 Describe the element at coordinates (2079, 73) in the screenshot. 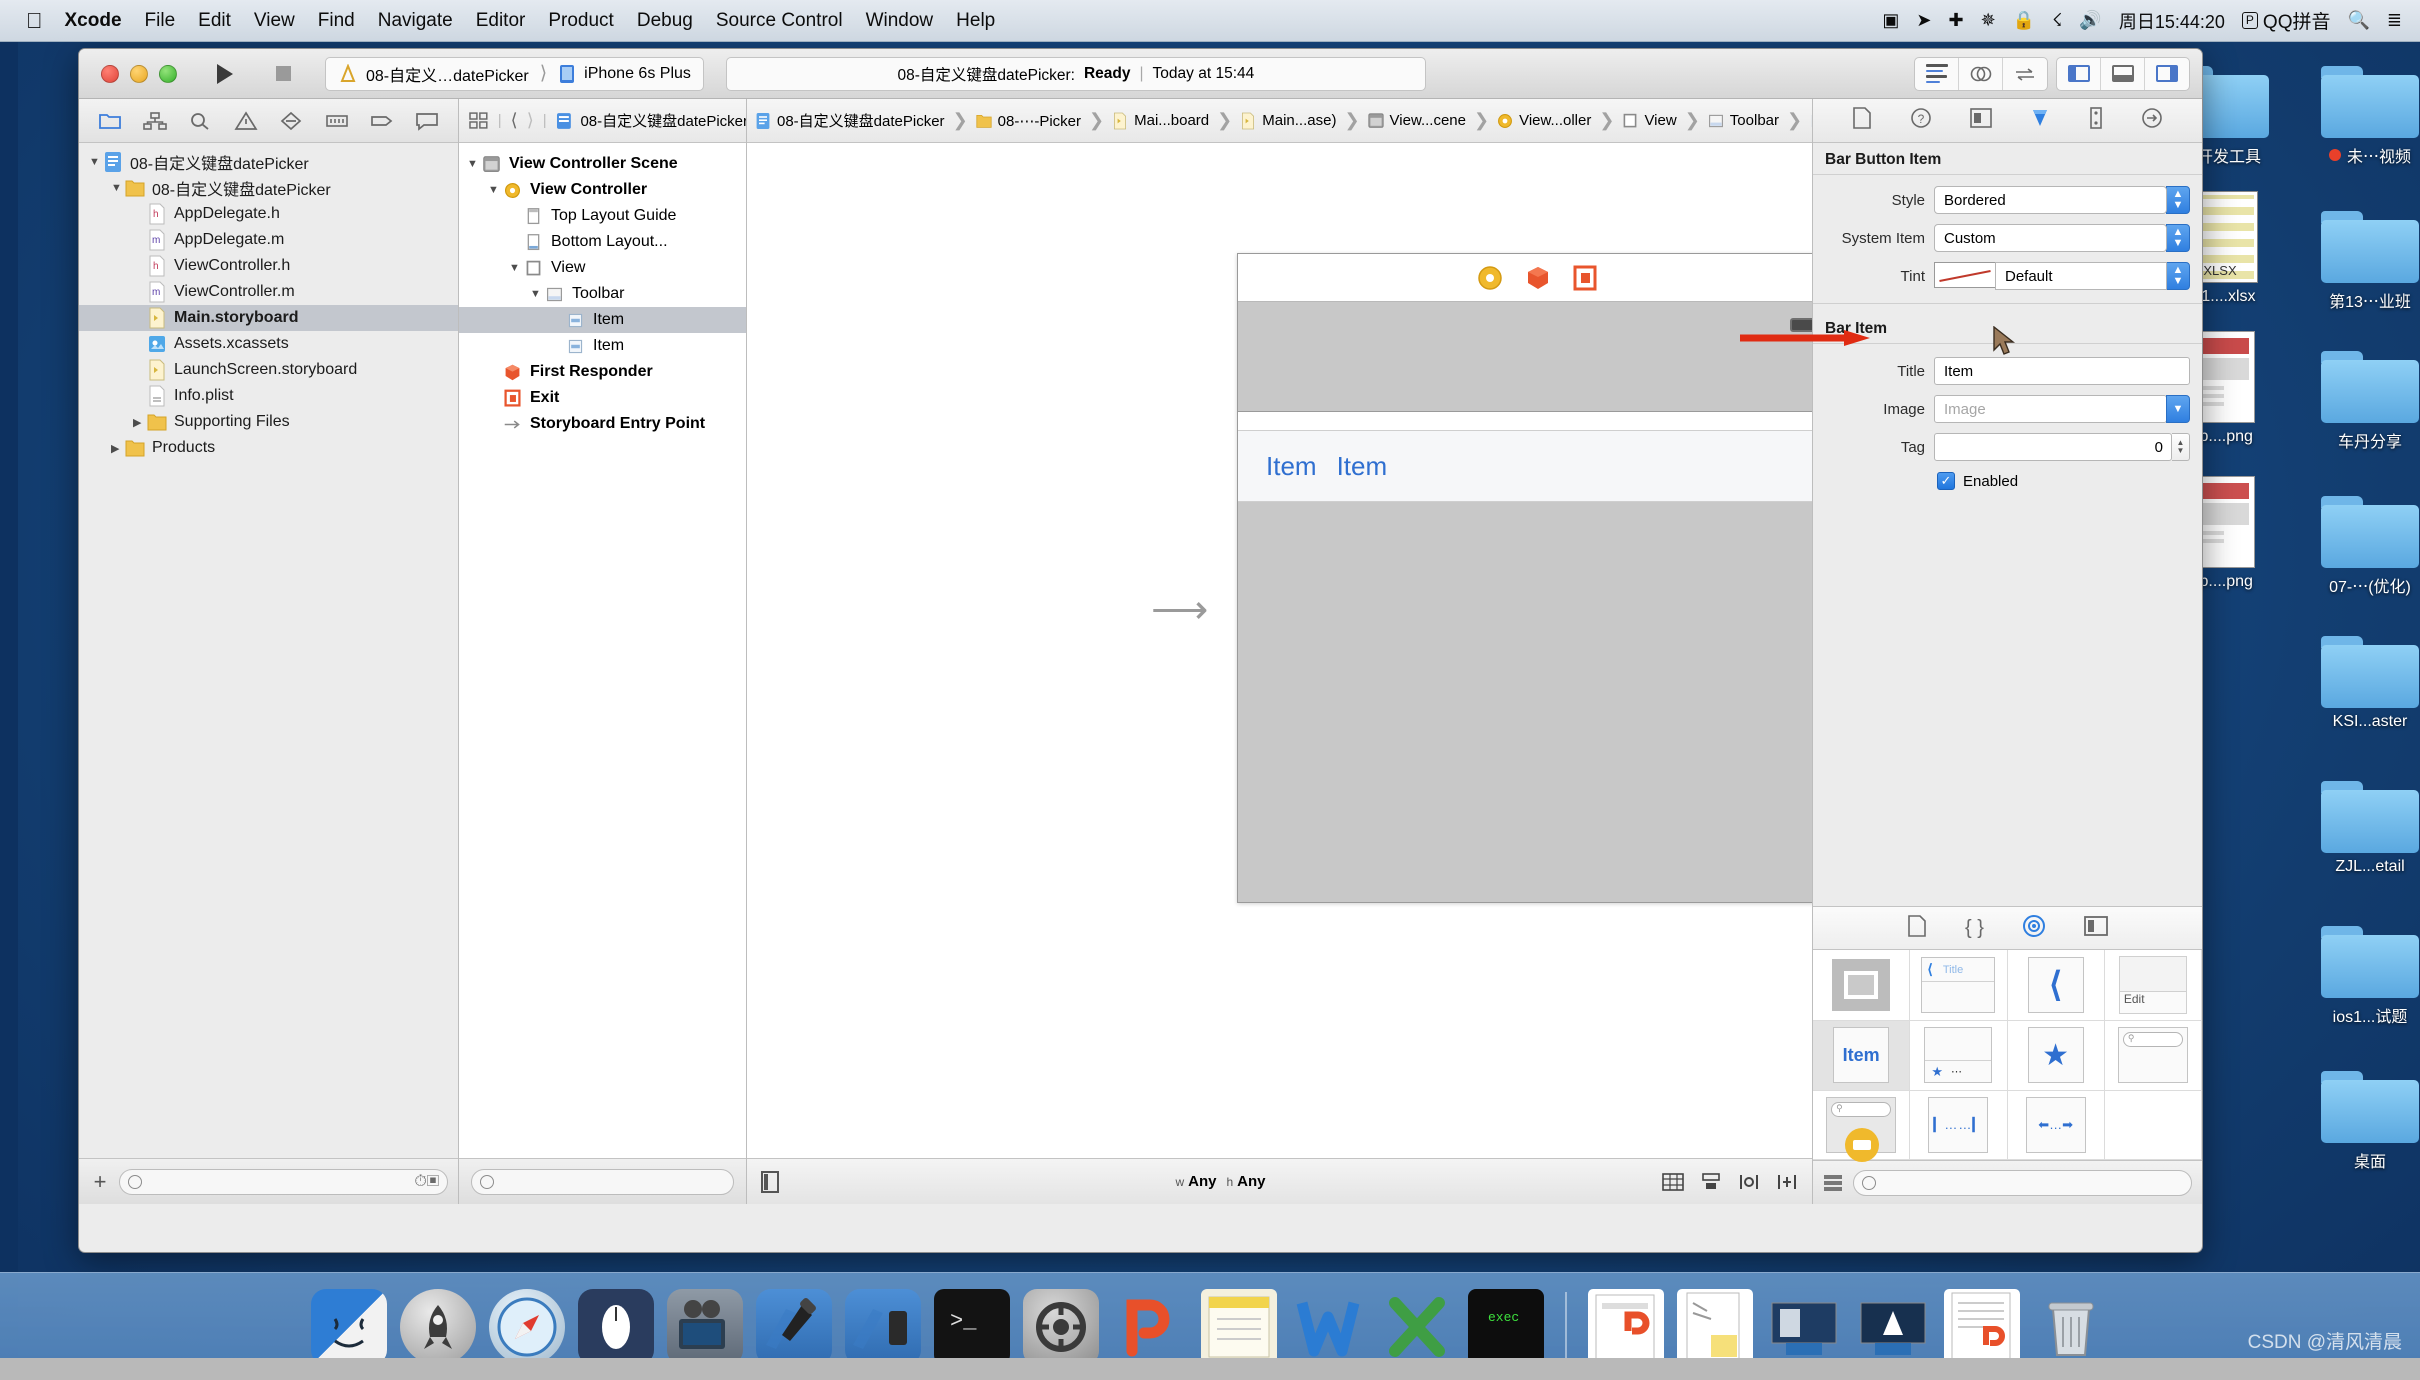

I see `toggle-navigator-button` at that location.